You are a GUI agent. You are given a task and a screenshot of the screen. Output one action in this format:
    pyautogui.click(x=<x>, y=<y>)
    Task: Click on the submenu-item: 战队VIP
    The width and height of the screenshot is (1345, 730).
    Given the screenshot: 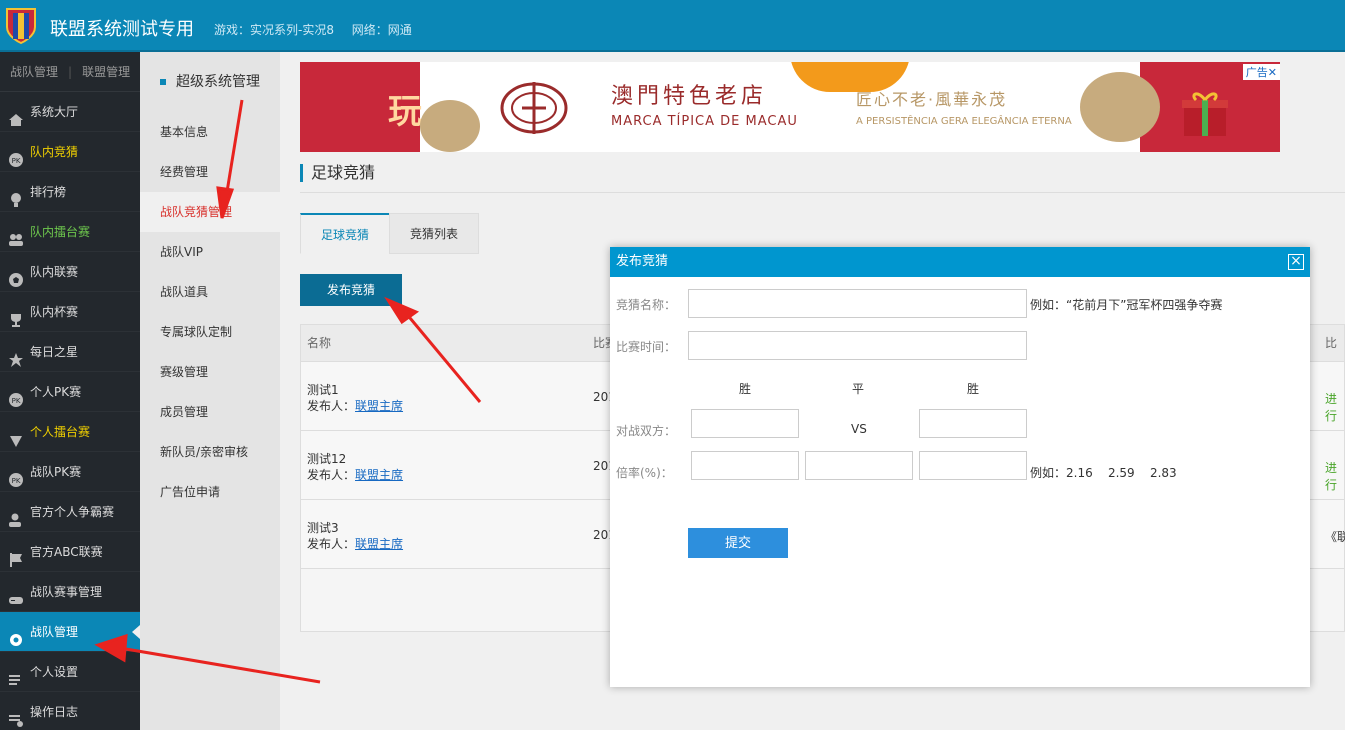 What is the action you would take?
    pyautogui.click(x=210, y=252)
    